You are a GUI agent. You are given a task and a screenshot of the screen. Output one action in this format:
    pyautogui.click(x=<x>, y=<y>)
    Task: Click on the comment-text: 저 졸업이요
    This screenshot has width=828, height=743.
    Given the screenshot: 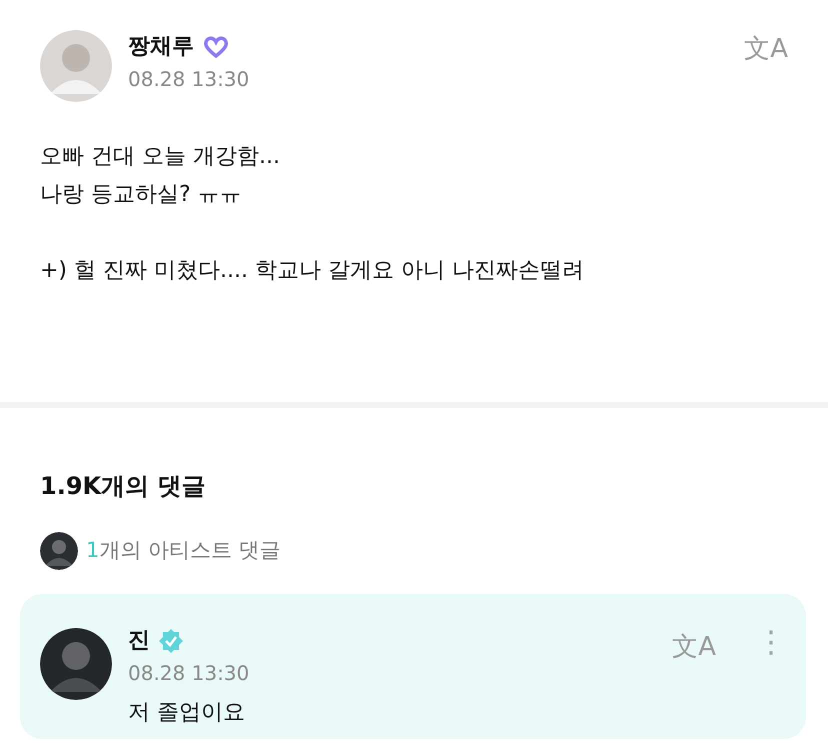 What is the action you would take?
    pyautogui.click(x=187, y=713)
    